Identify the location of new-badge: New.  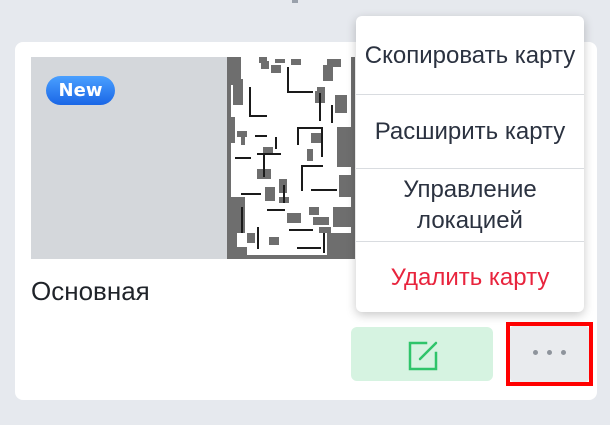
(80, 90).